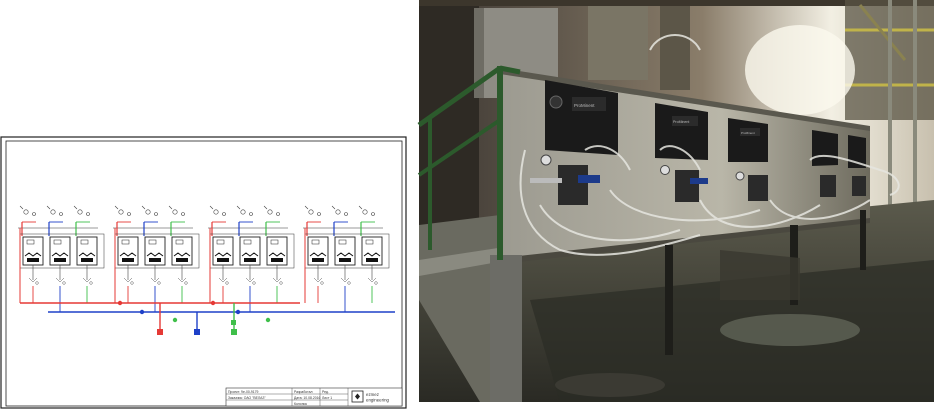 The width and height of the screenshot is (934, 409). Describe the element at coordinates (584, 105) in the screenshot. I see `pump-label-1: ProMinent` at that location.